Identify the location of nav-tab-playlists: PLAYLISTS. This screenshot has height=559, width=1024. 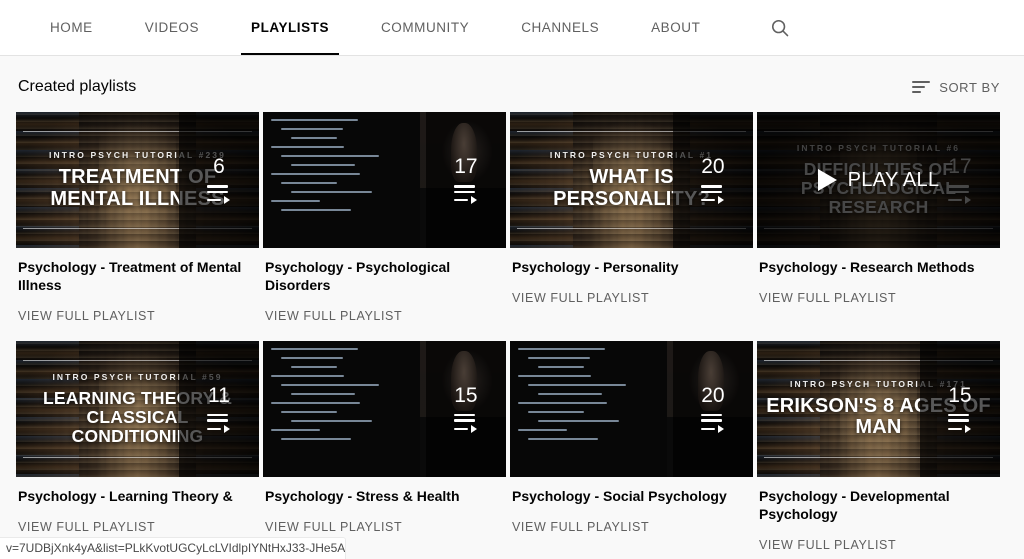
(290, 27).